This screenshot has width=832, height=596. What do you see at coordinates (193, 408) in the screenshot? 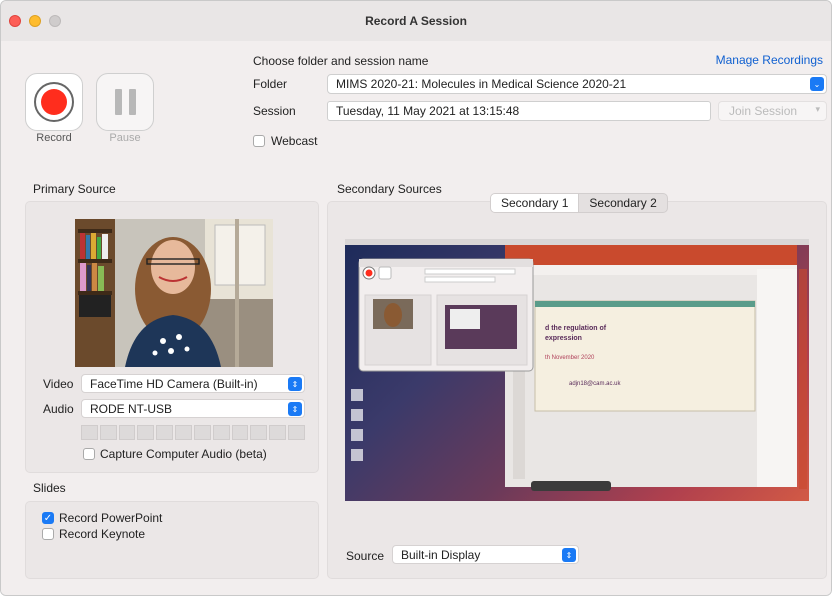
I see `audio-select: RODE NT-USB ⇕` at bounding box center [193, 408].